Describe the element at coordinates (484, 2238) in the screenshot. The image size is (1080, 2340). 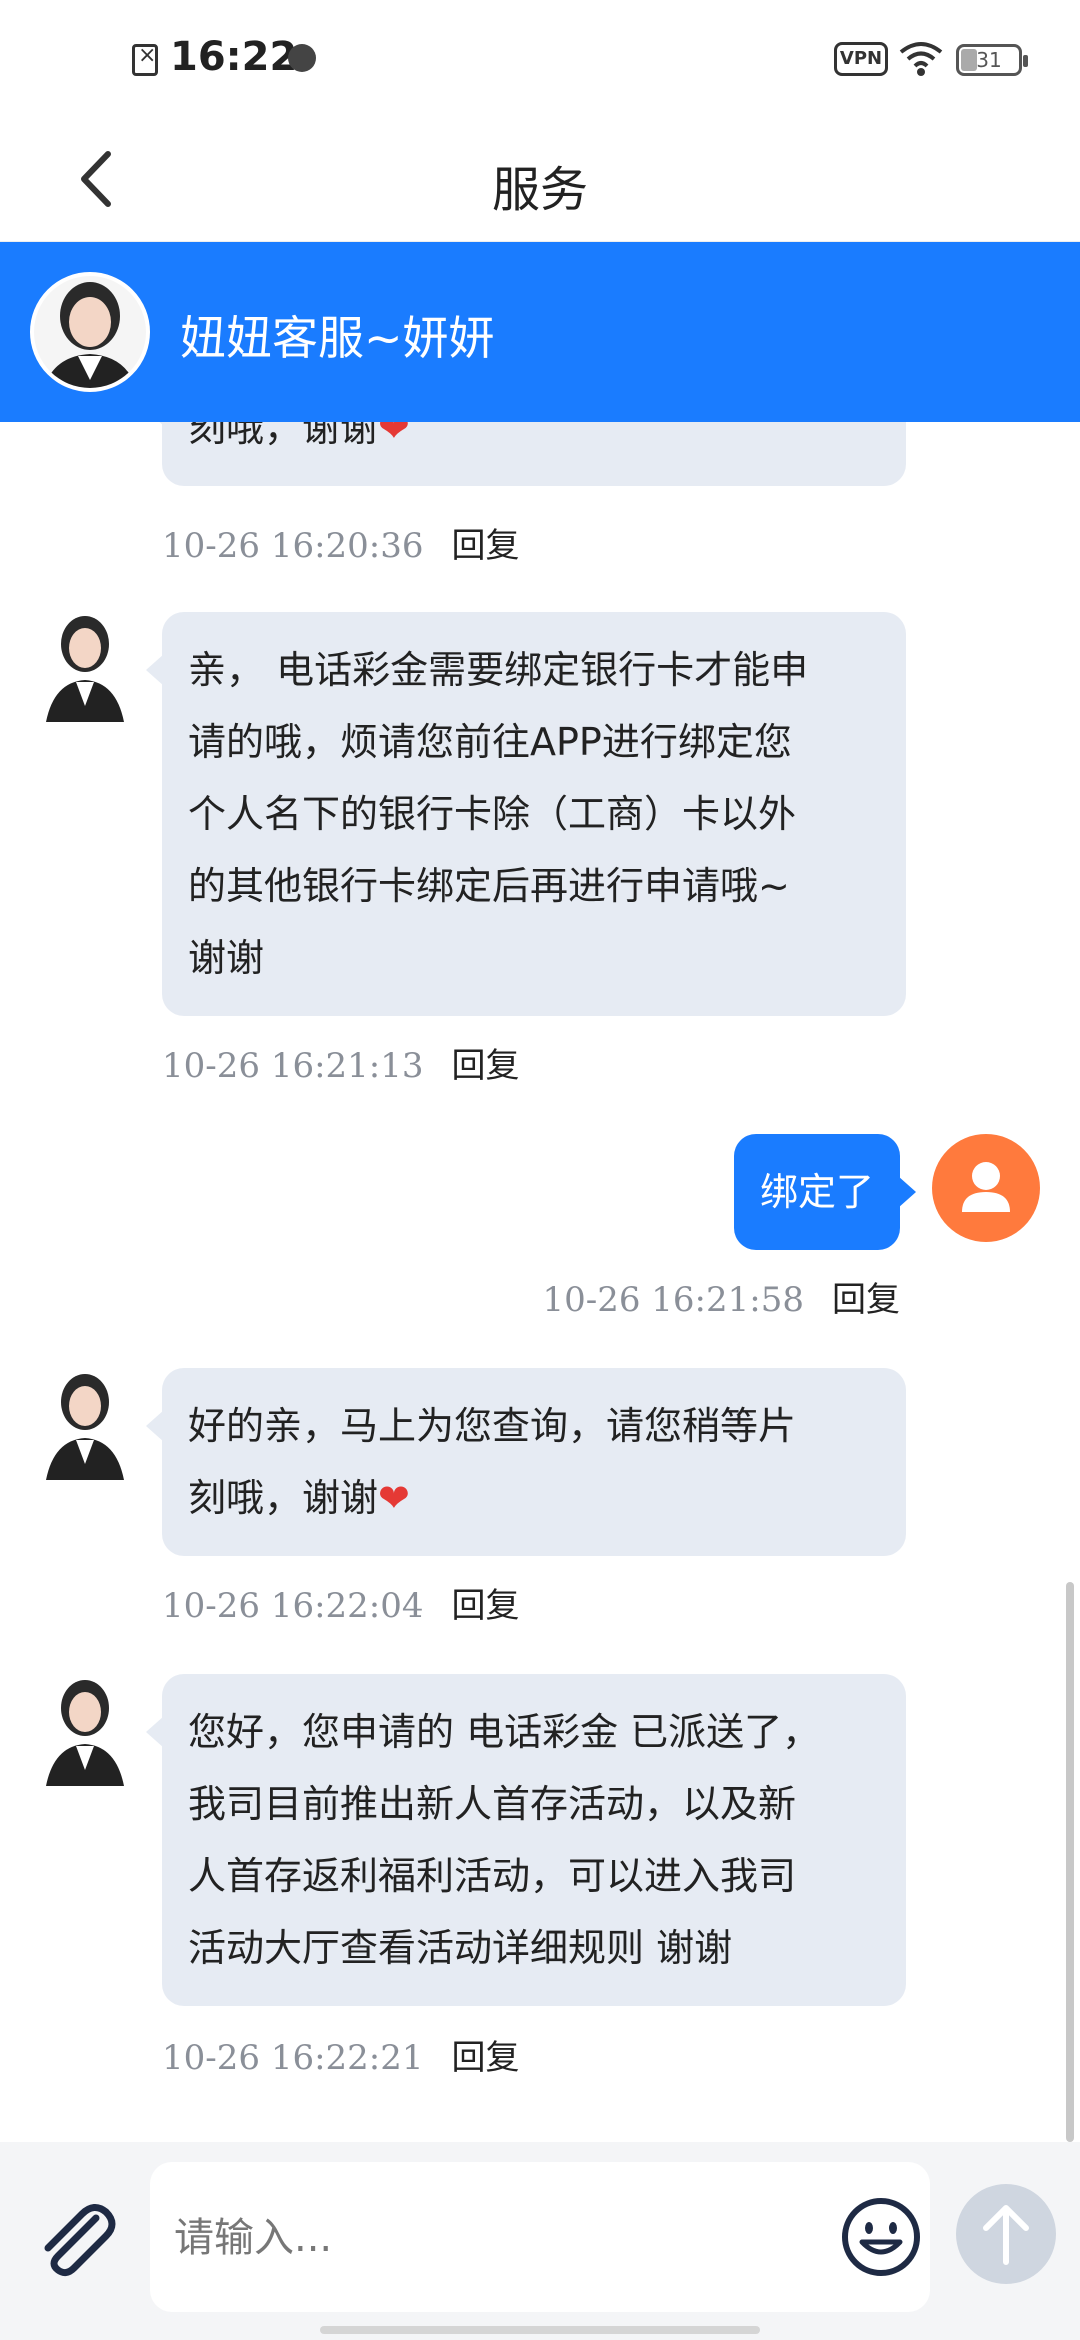
I see `message-input` at that location.